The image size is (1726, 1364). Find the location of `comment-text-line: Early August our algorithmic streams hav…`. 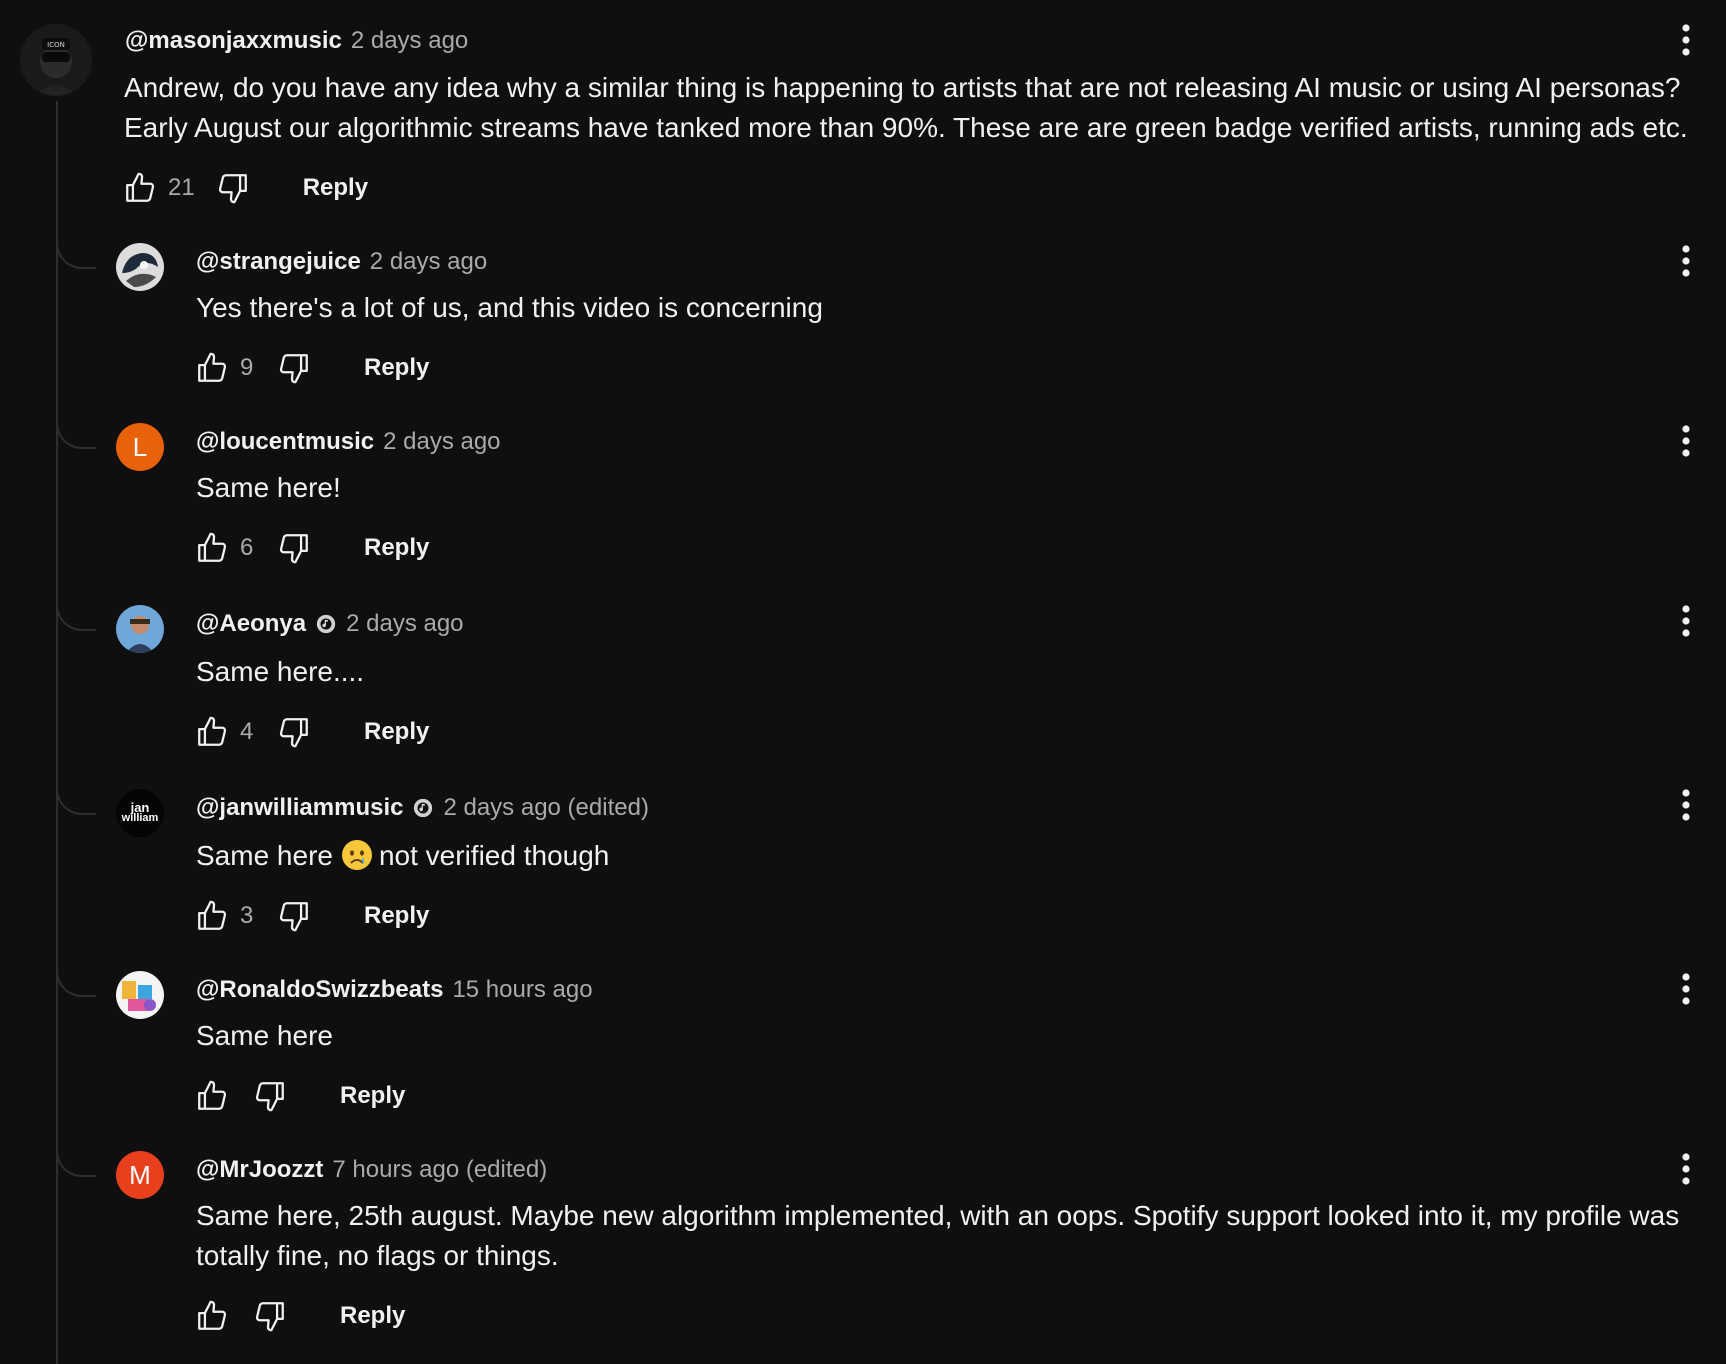

comment-text-line: Early August our algorithmic streams hav… is located at coordinates (906, 127).